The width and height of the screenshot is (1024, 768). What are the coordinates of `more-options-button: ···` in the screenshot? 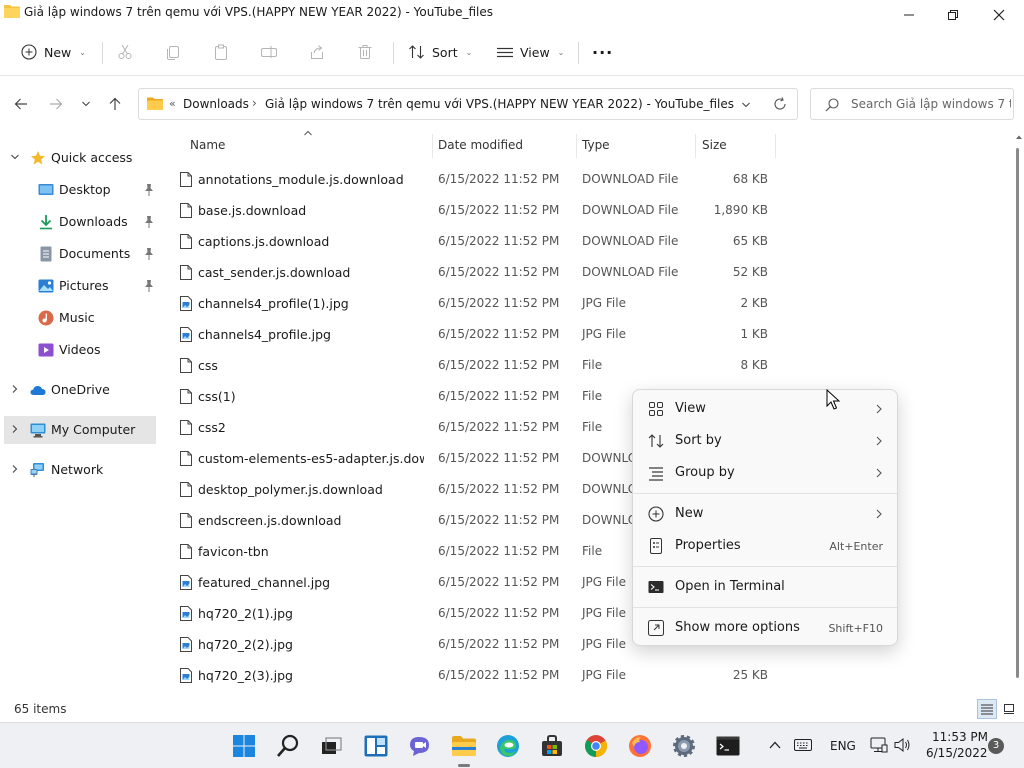 It's located at (602, 52).